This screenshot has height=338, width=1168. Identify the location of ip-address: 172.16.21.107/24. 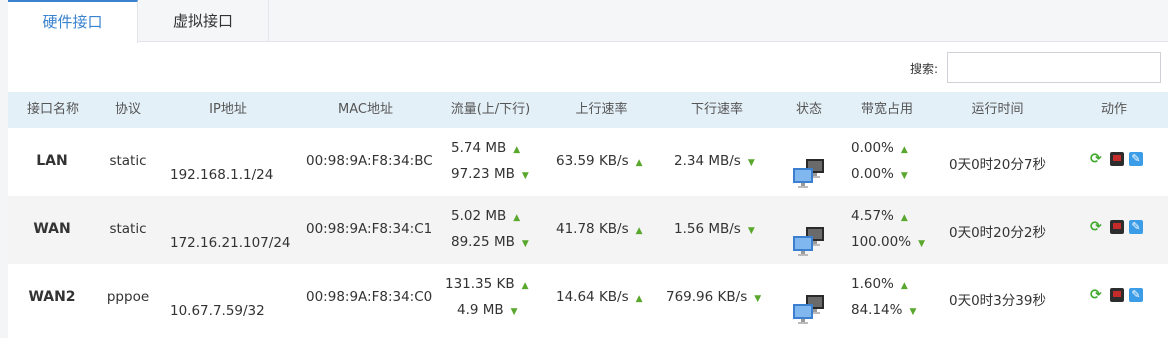
(230, 243).